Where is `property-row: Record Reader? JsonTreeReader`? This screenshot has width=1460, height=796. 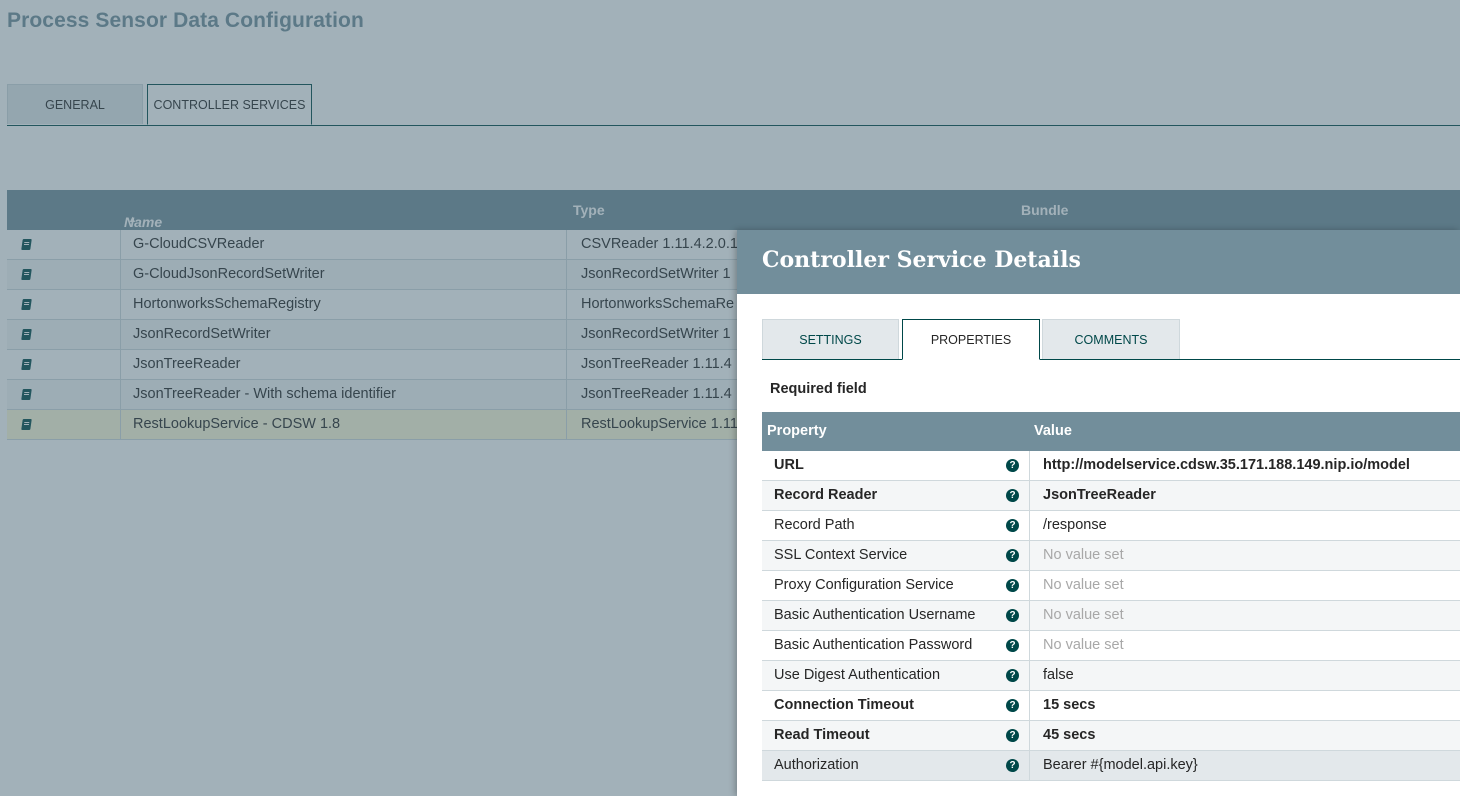 property-row: Record Reader? JsonTreeReader is located at coordinates (1111, 496).